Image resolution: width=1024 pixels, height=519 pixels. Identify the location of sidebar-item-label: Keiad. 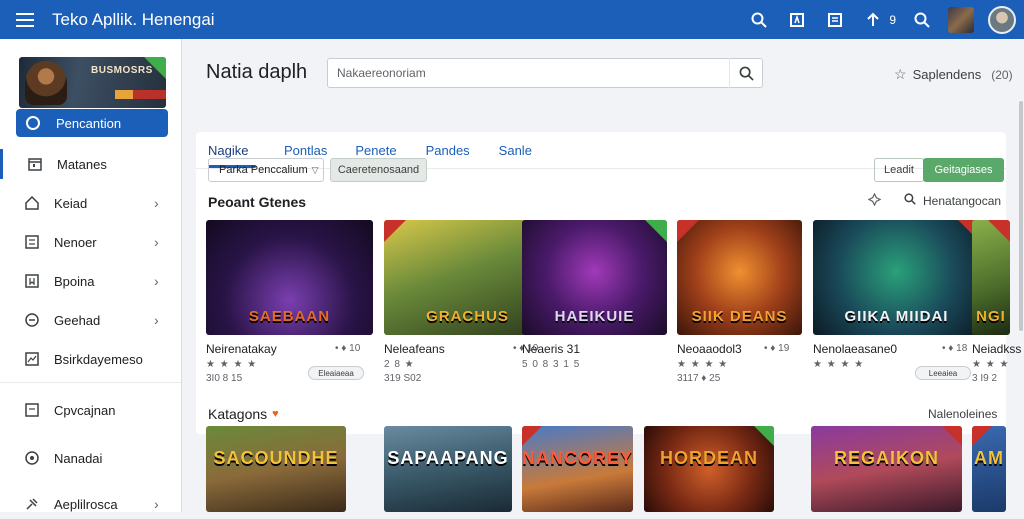
(71, 203).